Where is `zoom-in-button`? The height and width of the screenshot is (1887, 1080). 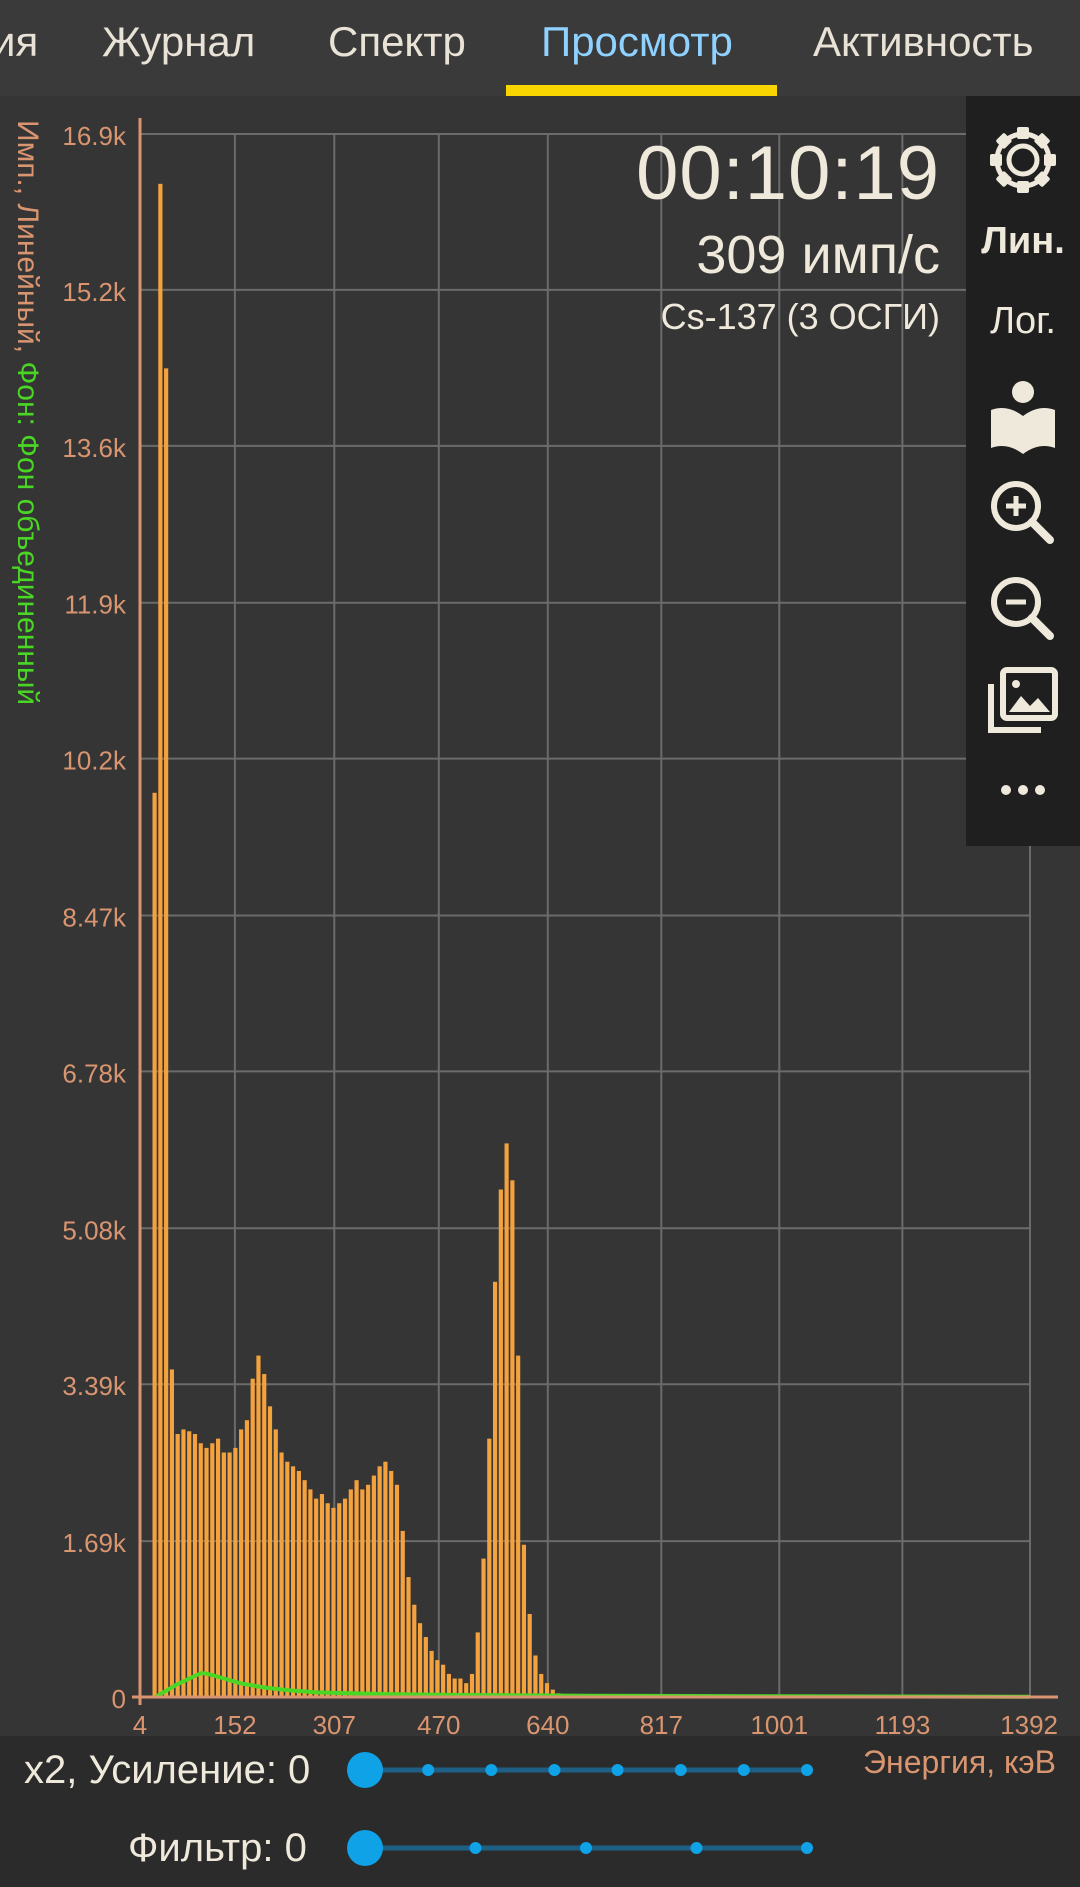 zoom-in-button is located at coordinates (1023, 513).